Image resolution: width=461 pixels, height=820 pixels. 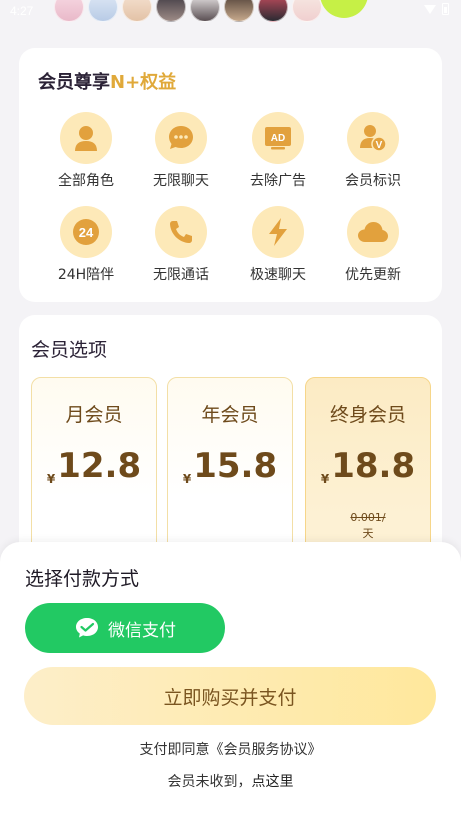 What do you see at coordinates (278, 181) in the screenshot?
I see `benefit-label: 去除广告` at bounding box center [278, 181].